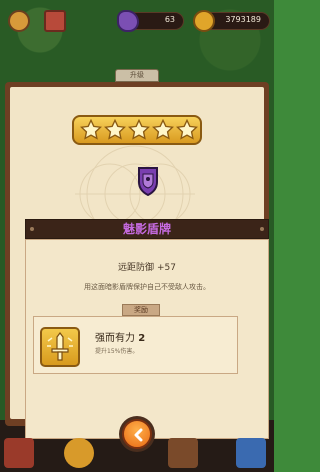 This screenshot has width=320, height=472. Describe the element at coordinates (150, 21) in the screenshot. I see `gem-counter: 63` at that location.